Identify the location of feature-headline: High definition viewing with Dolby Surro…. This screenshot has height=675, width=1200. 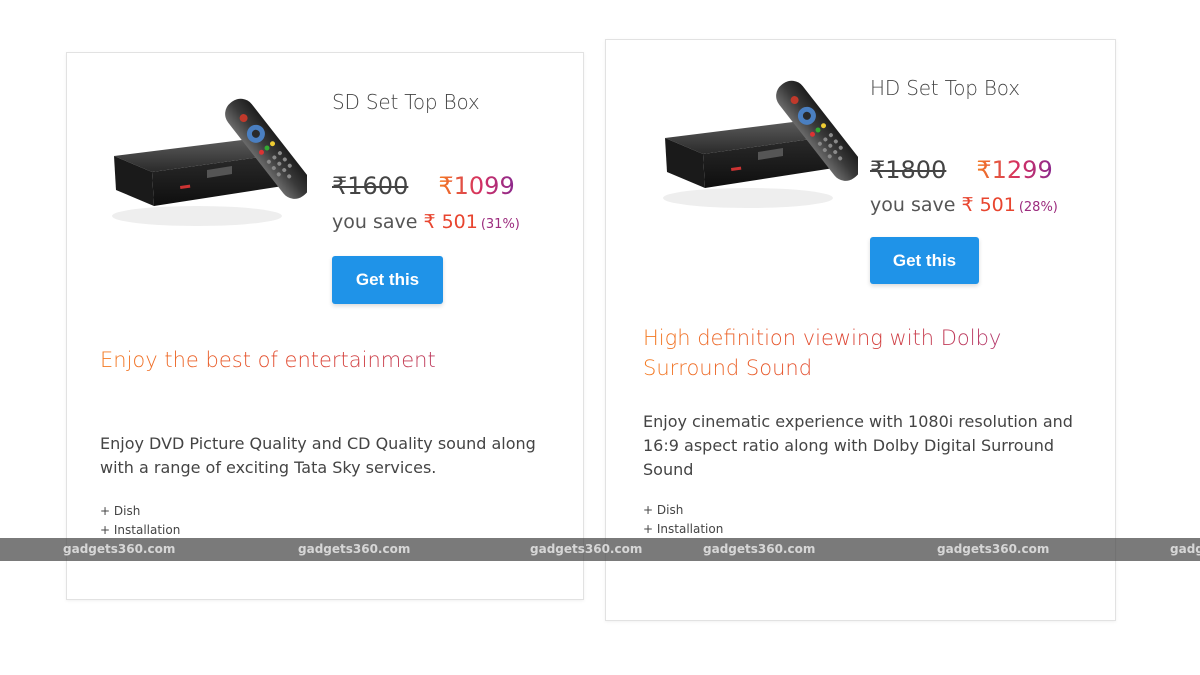
(853, 353).